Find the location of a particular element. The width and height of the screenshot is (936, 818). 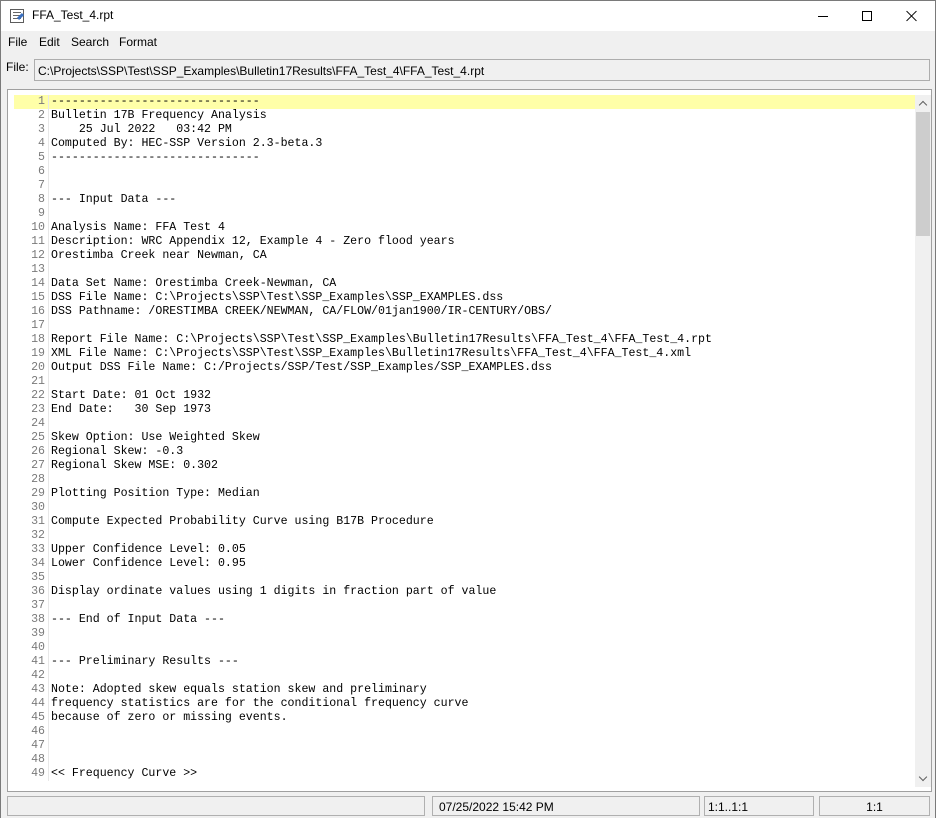

text-line: 30 is located at coordinates (464, 508).